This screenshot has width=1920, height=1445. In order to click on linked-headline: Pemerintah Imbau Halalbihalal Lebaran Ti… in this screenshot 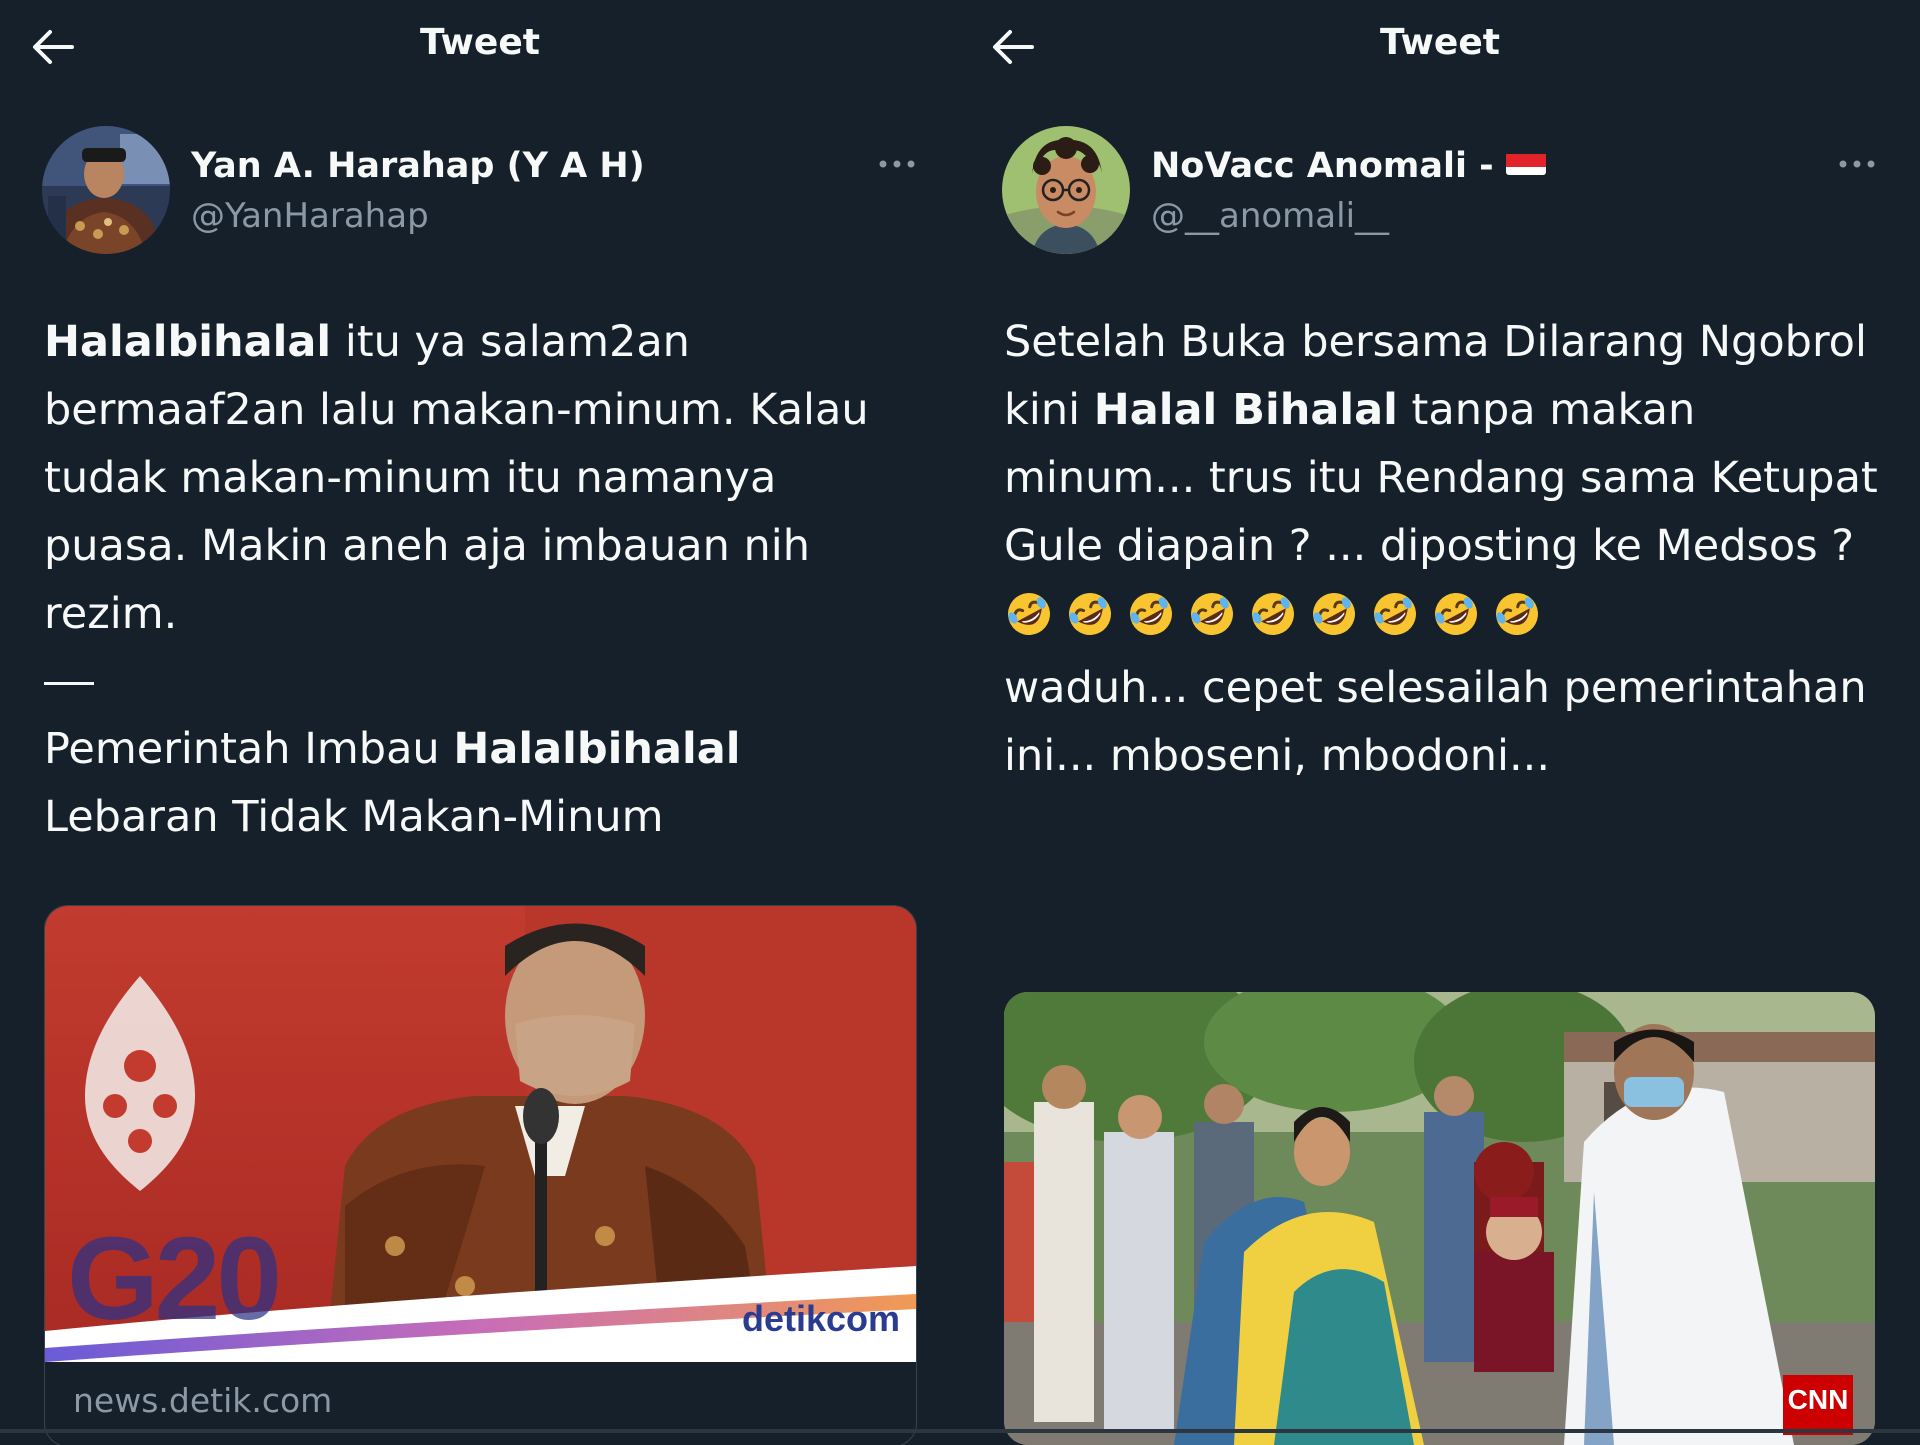, I will do `click(392, 783)`.